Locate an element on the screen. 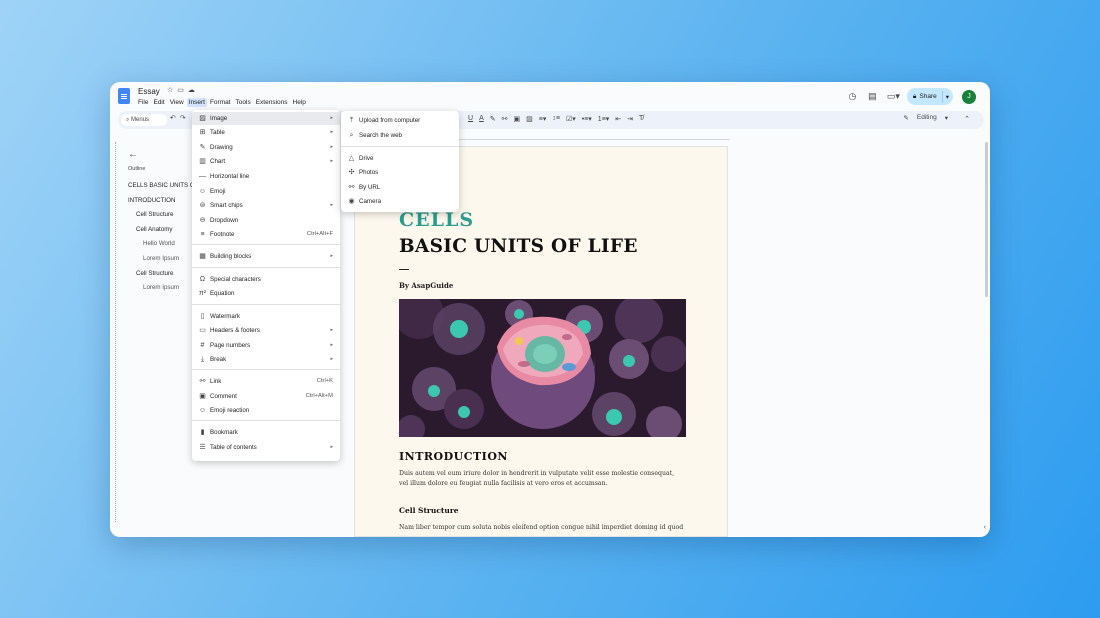 This screenshot has width=1100, height=618. outline-item: Hello World is located at coordinates (163, 246).